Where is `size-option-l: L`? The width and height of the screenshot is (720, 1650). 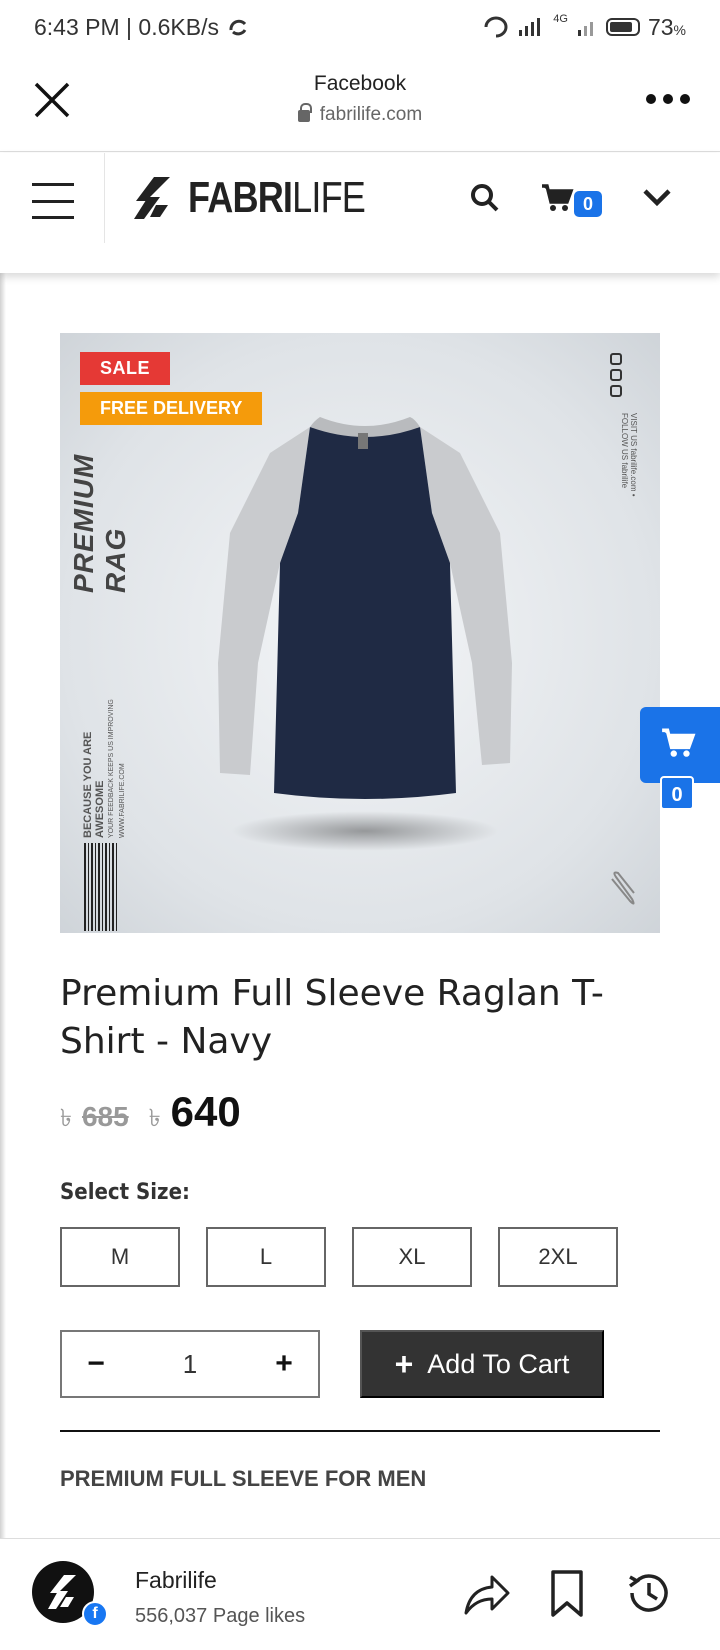
size-option-l: L is located at coordinates (266, 1257).